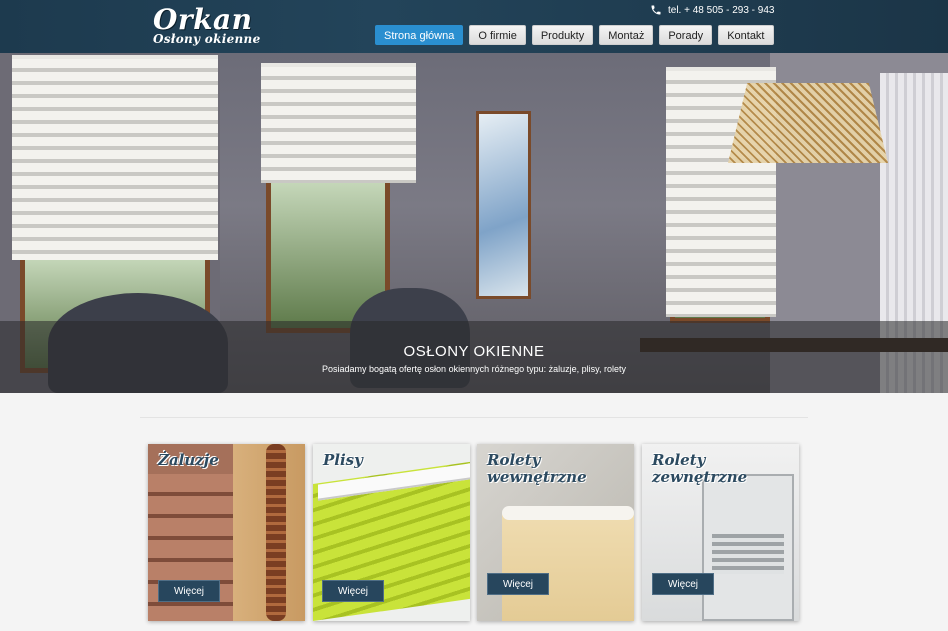 The height and width of the screenshot is (631, 948). I want to click on product-card-zaluzje: Żaluzje Więcej, so click(226, 532).